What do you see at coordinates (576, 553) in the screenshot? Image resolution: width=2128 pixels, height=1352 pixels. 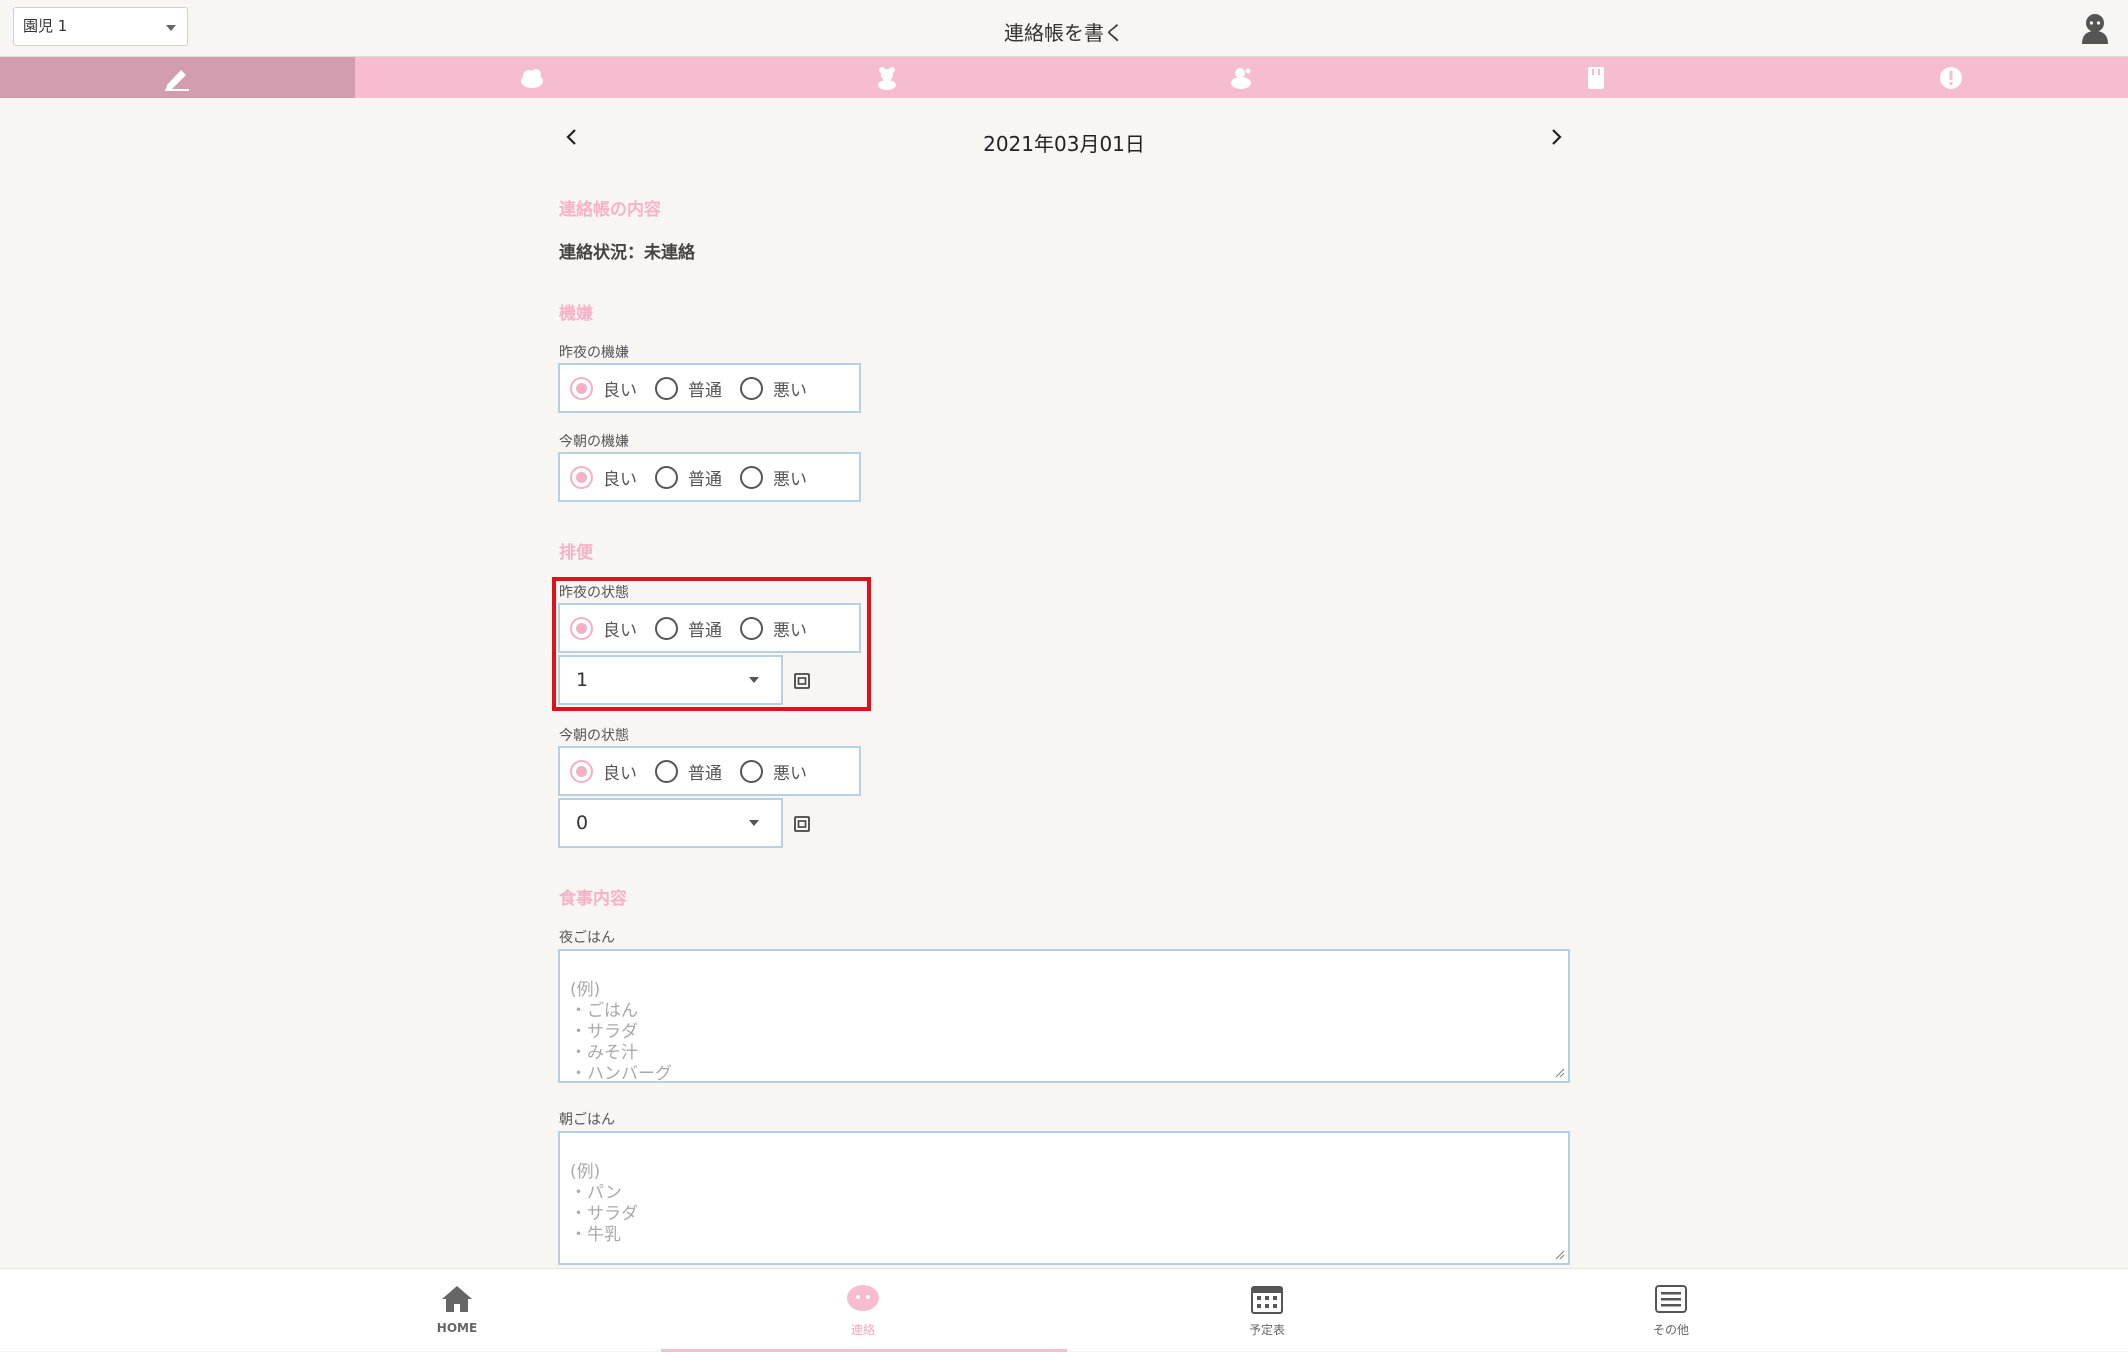 I see `section-title-bowel: 排便` at bounding box center [576, 553].